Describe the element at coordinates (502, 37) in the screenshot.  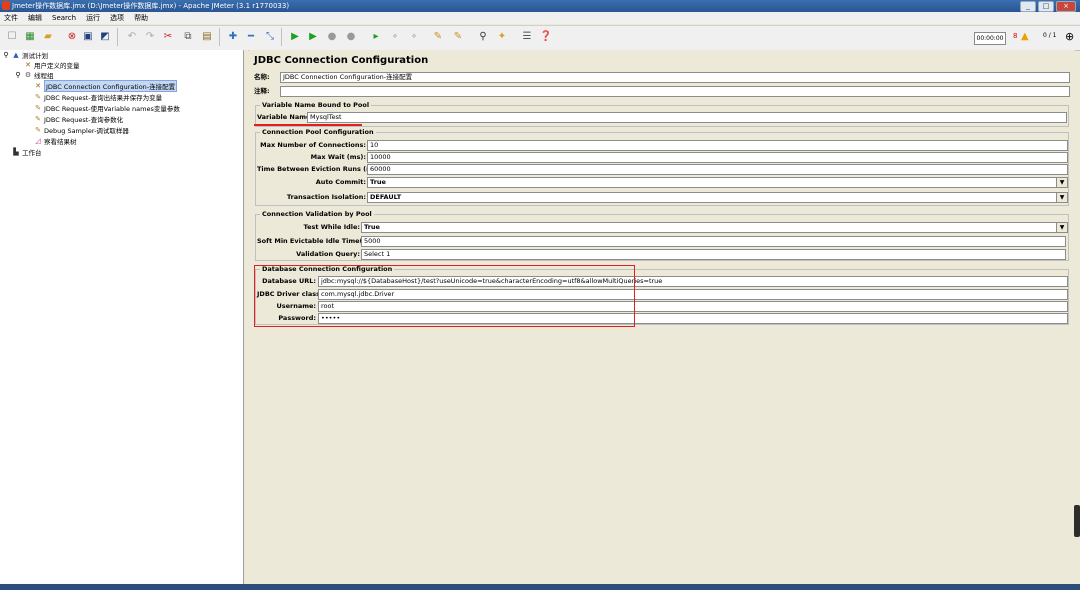
I see `reset-search-icon: ✦` at that location.